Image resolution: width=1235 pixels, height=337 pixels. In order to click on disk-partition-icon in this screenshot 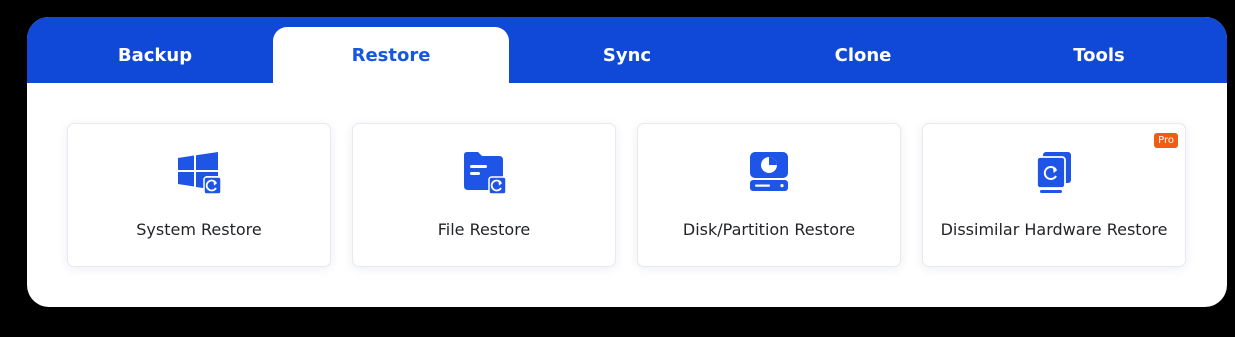, I will do `click(769, 173)`.